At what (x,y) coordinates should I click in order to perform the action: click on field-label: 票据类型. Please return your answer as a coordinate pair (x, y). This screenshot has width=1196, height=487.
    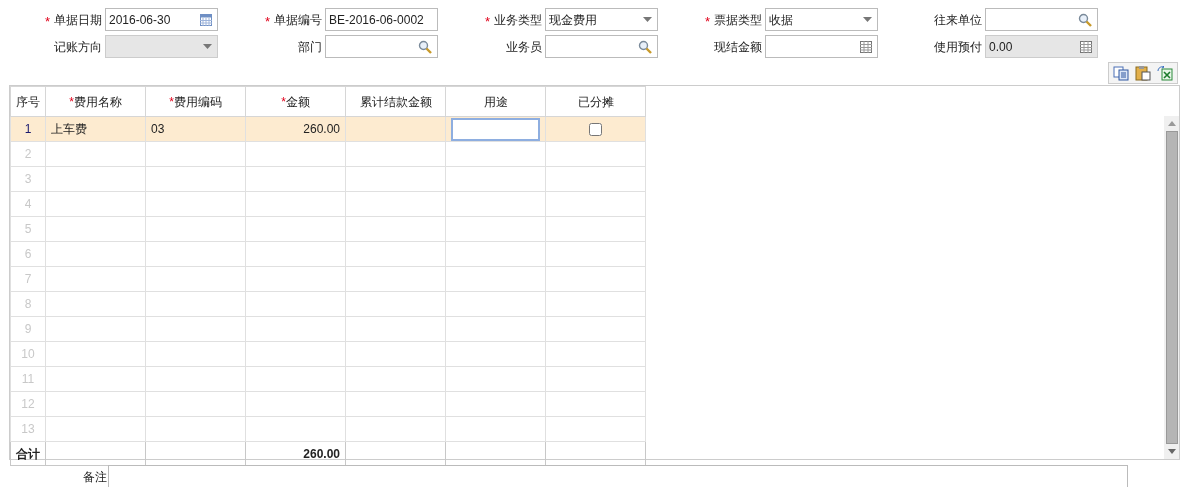
    Looking at the image, I should click on (738, 20).